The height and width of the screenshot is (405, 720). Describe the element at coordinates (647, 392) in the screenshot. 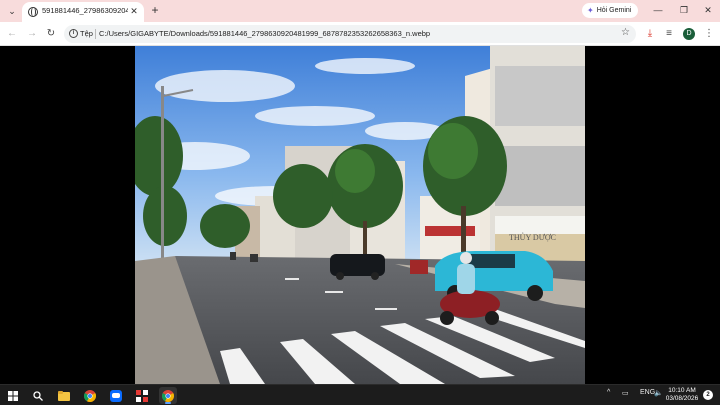

I see `language-indicator: ENG` at that location.